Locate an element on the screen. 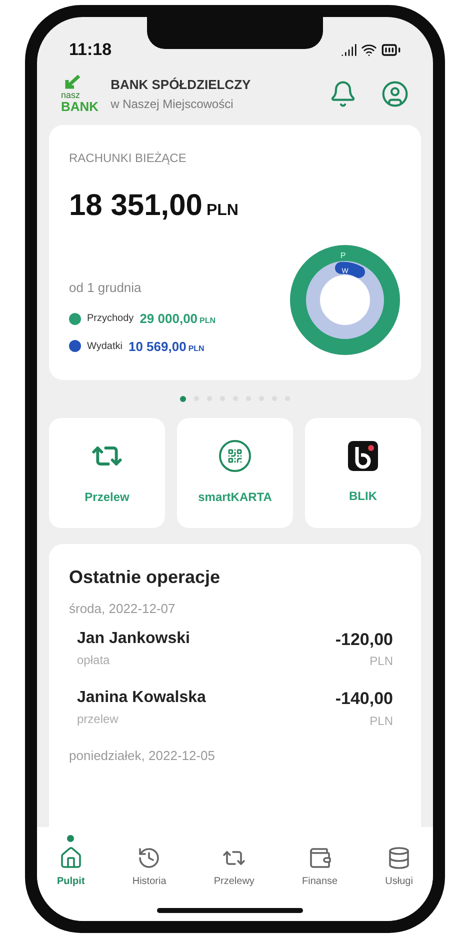  profile-icon is located at coordinates (395, 94).